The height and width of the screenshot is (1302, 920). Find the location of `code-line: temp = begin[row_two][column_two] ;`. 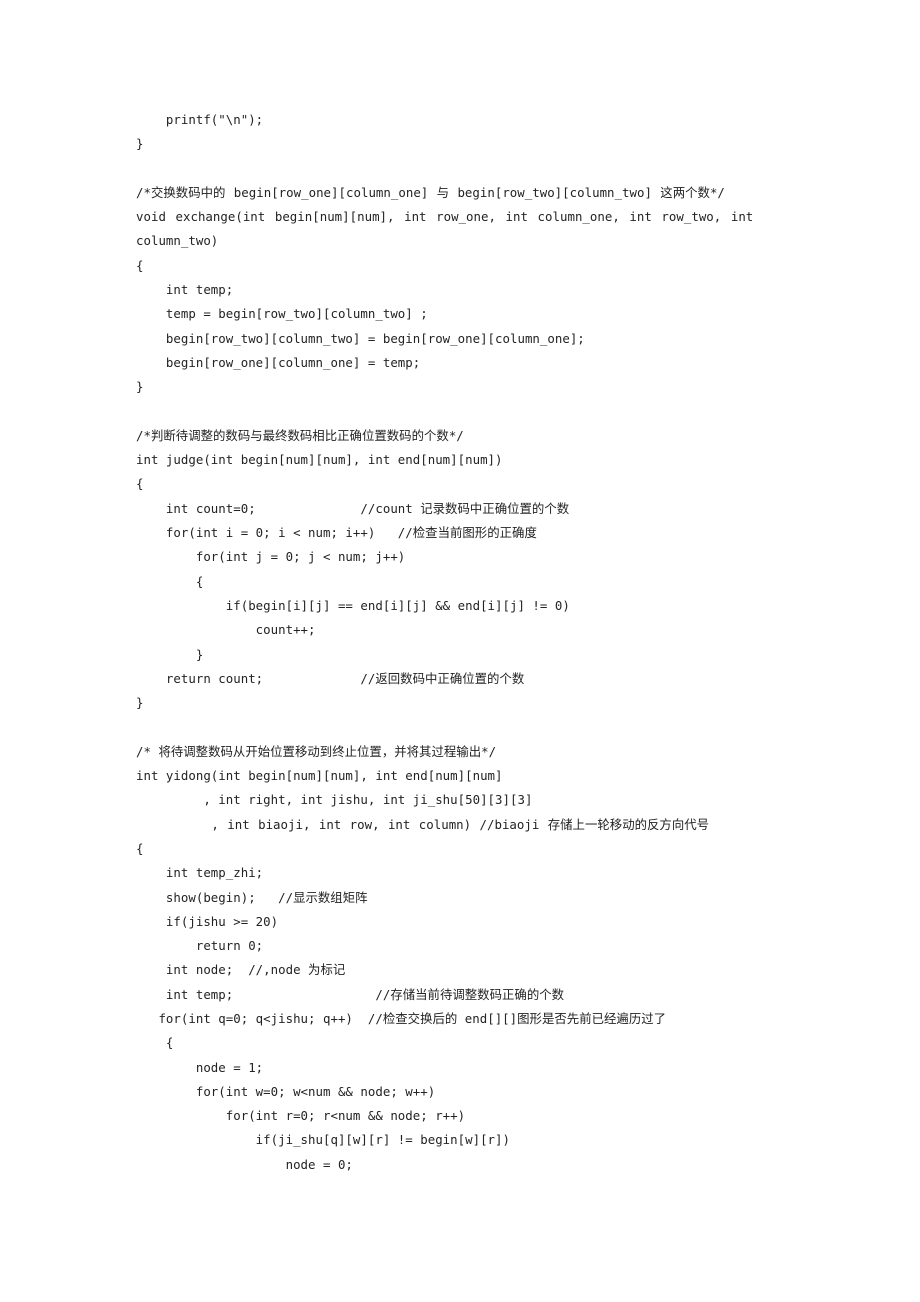

code-line: temp = begin[row_two][column_two] ; is located at coordinates (282, 314).